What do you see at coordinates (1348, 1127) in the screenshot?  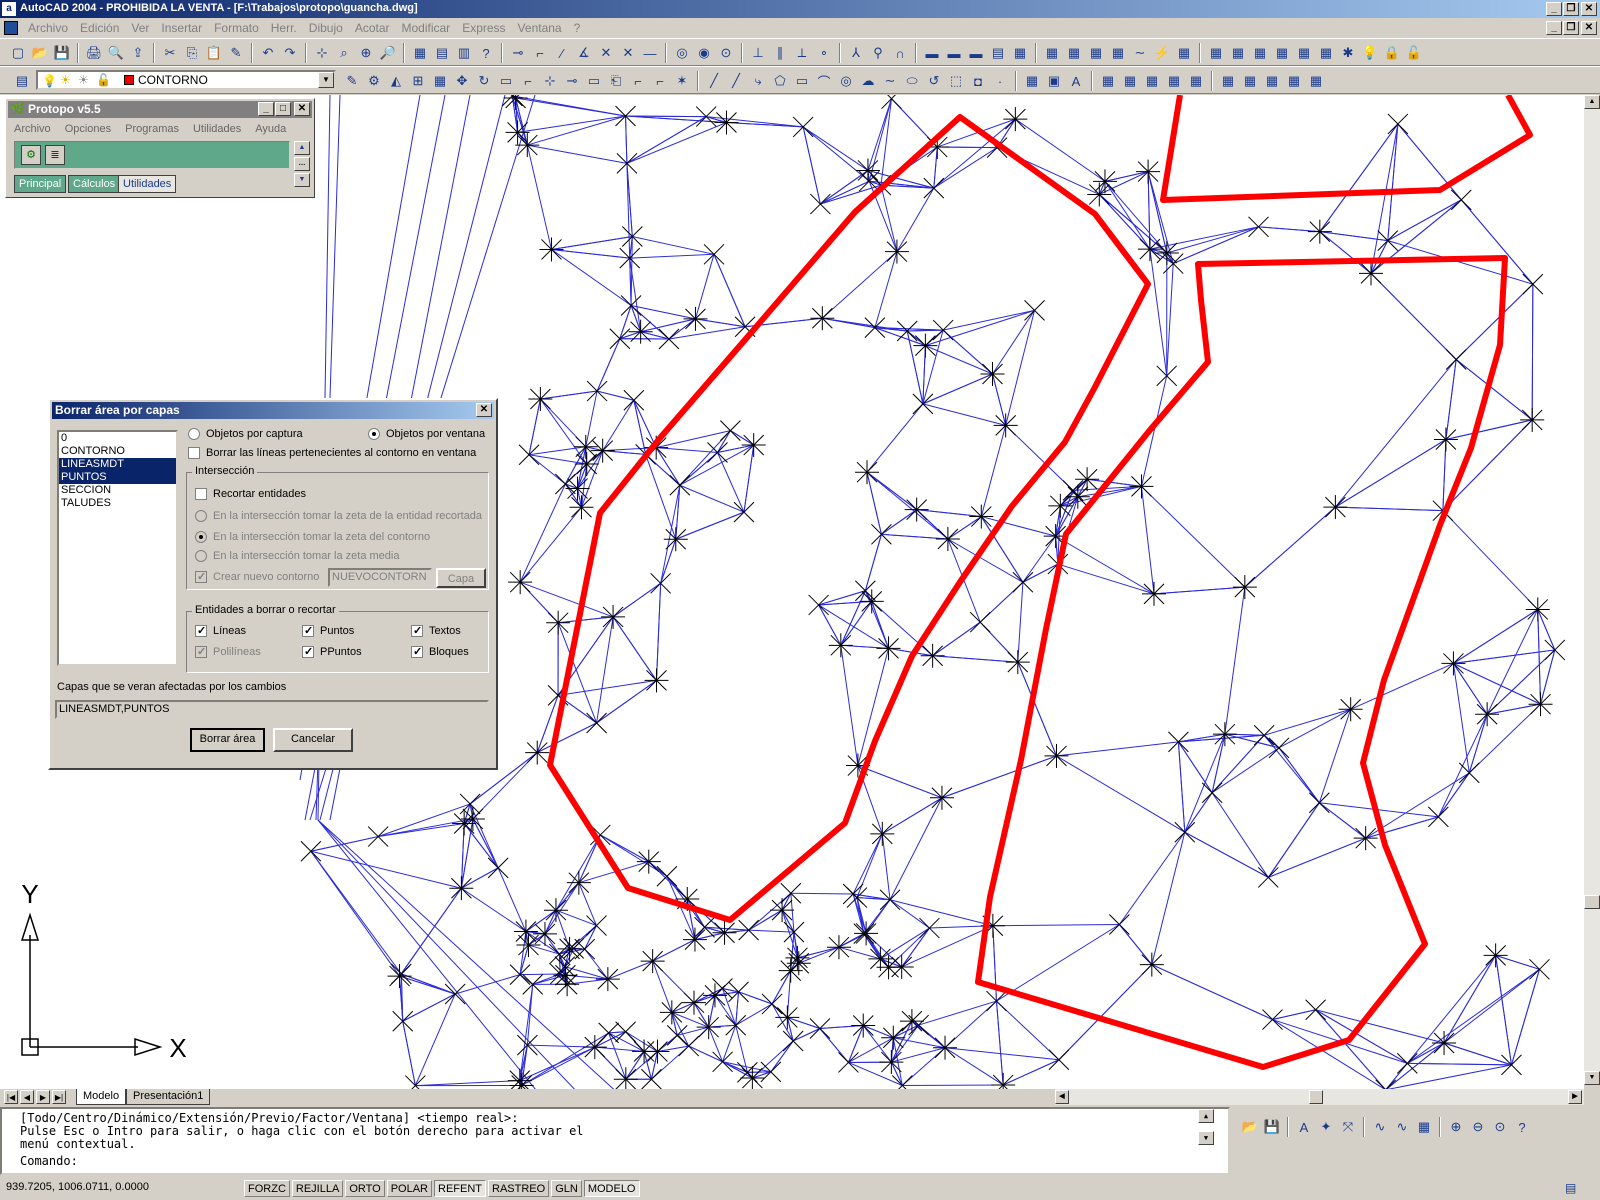 I see `pan-arrows-icon: ⤧` at bounding box center [1348, 1127].